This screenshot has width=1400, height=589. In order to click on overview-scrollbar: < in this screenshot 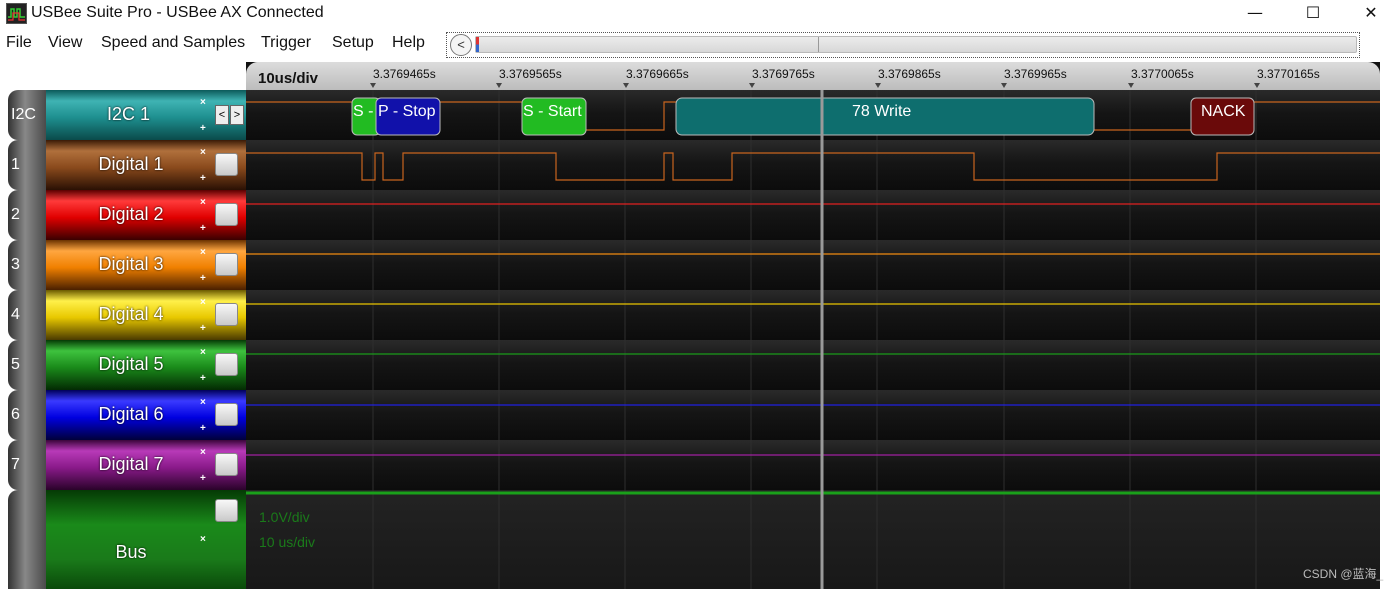, I will do `click(903, 45)`.